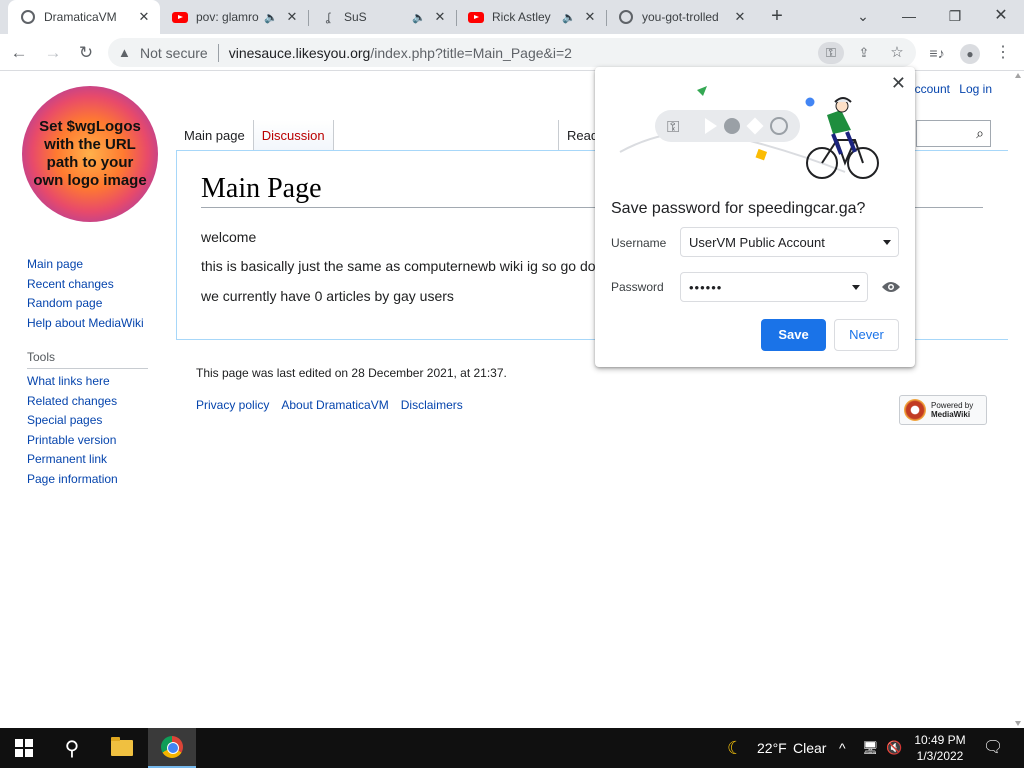 The height and width of the screenshot is (768, 1024). What do you see at coordinates (80, 17) in the screenshot?
I see `tab-title: DramaticaVM` at bounding box center [80, 17].